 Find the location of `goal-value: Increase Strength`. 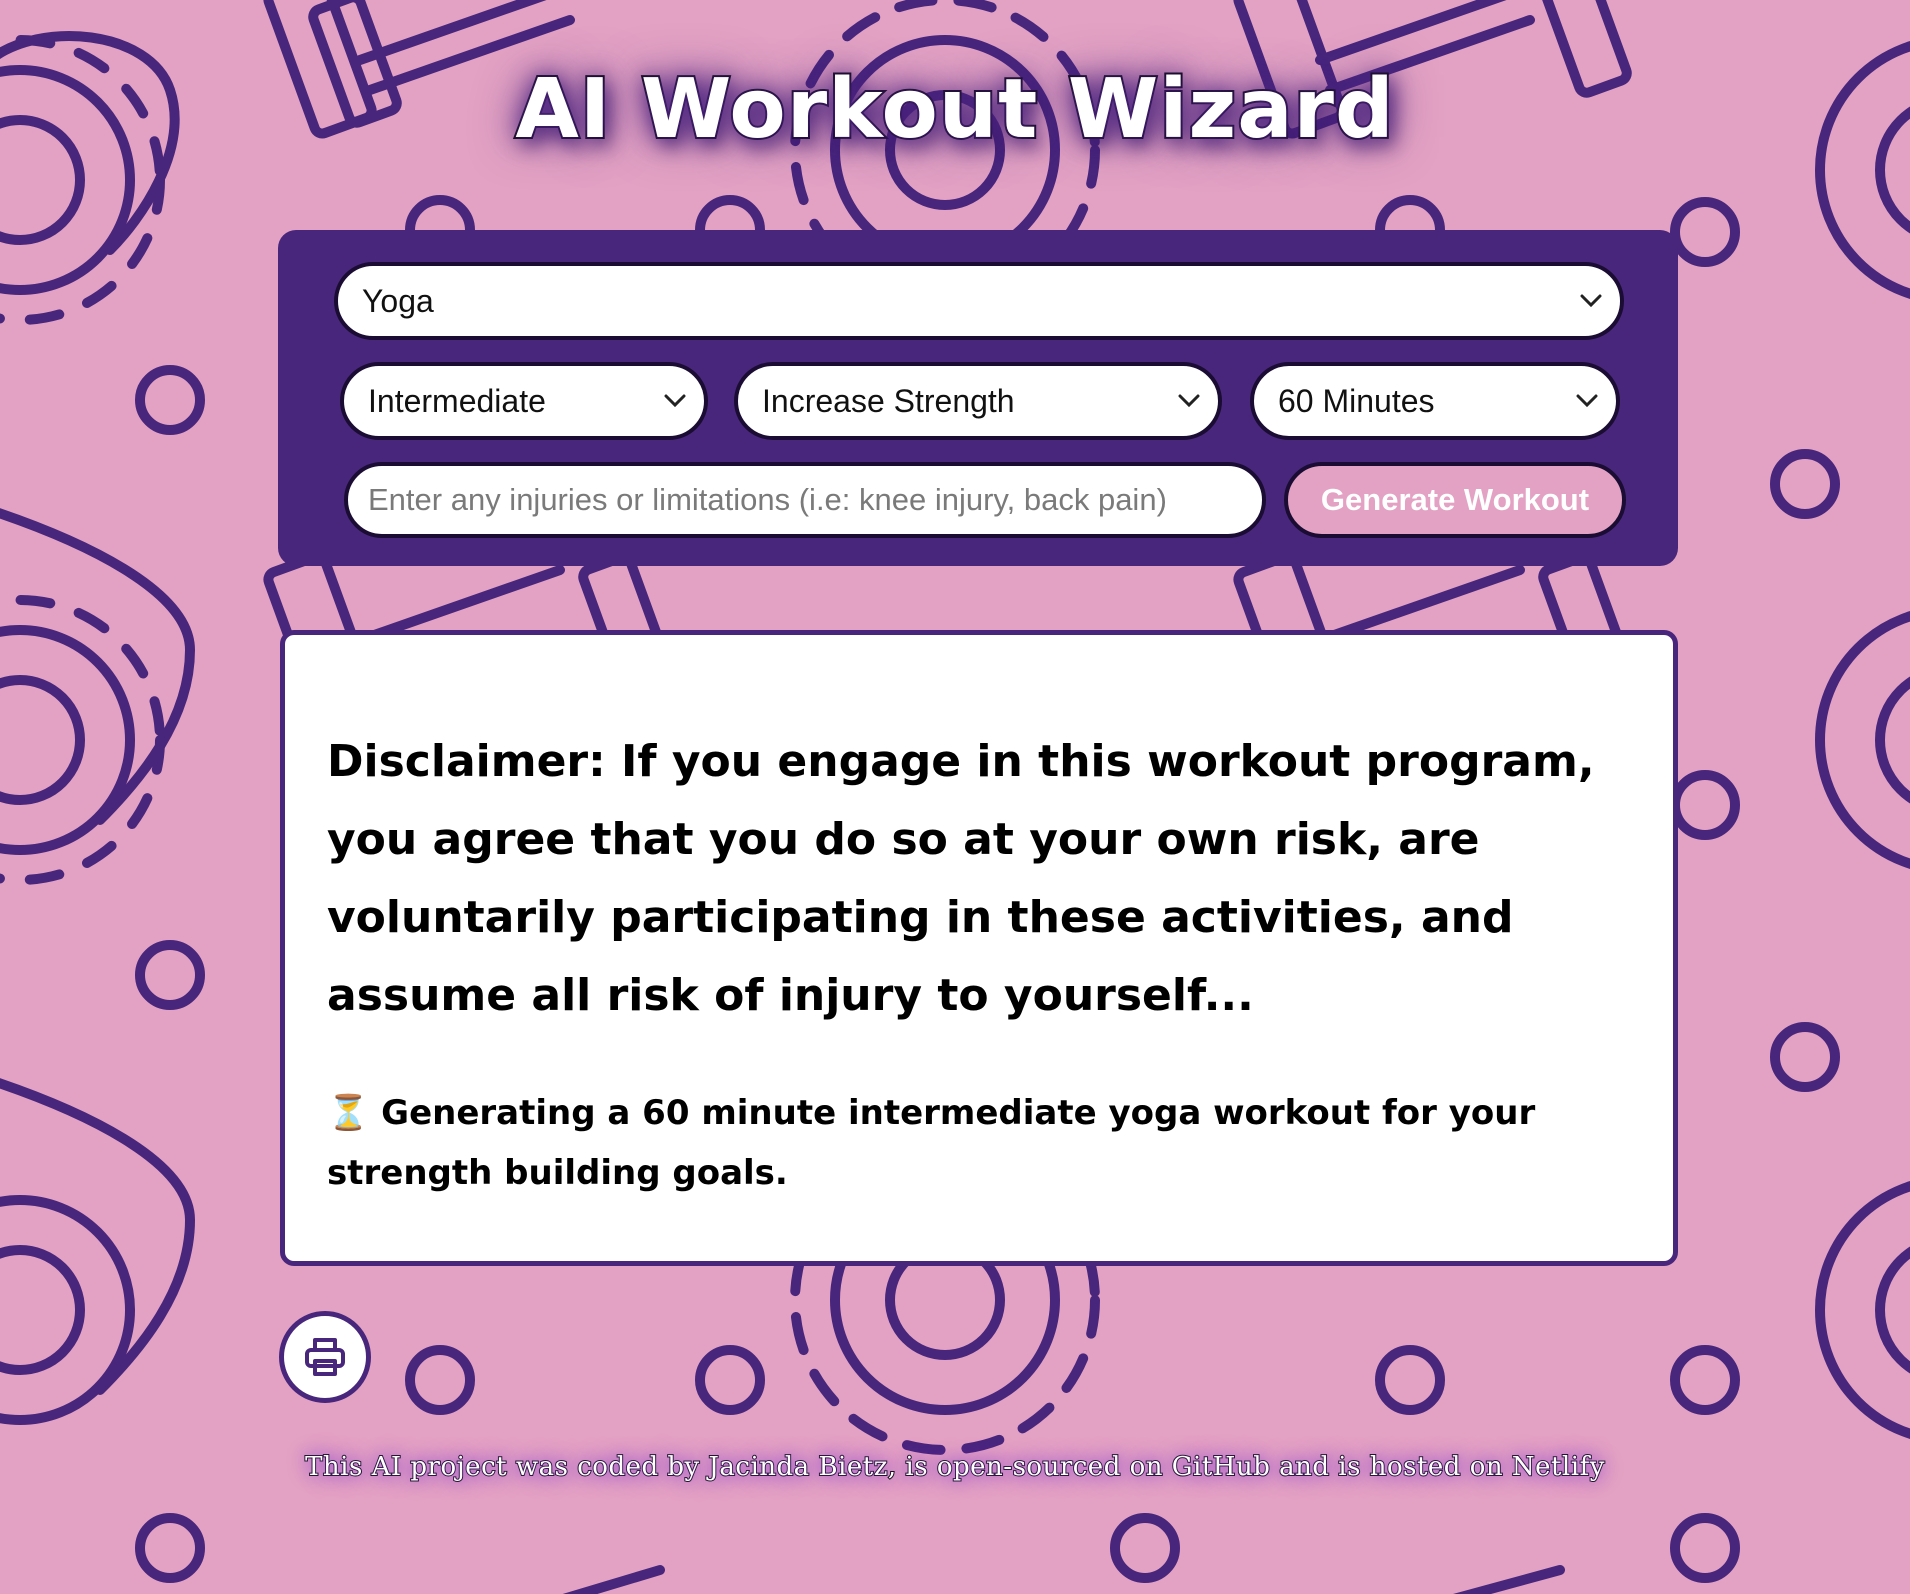

goal-value: Increase Strength is located at coordinates (888, 400).